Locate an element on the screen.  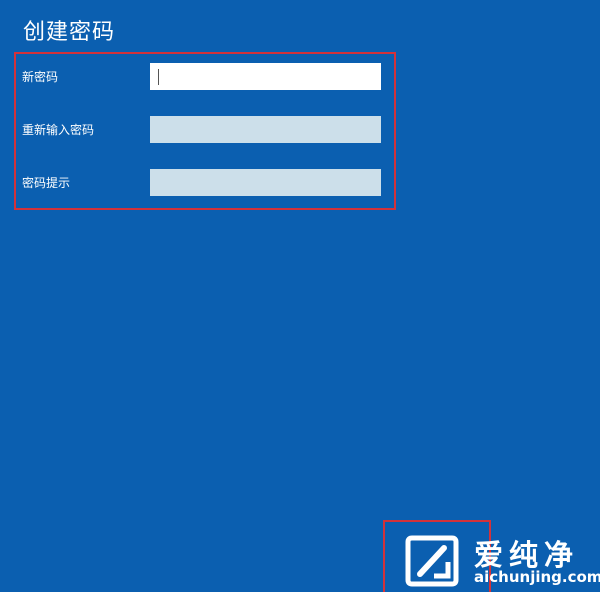
new-password-label: 新密码 is located at coordinates (40, 77).